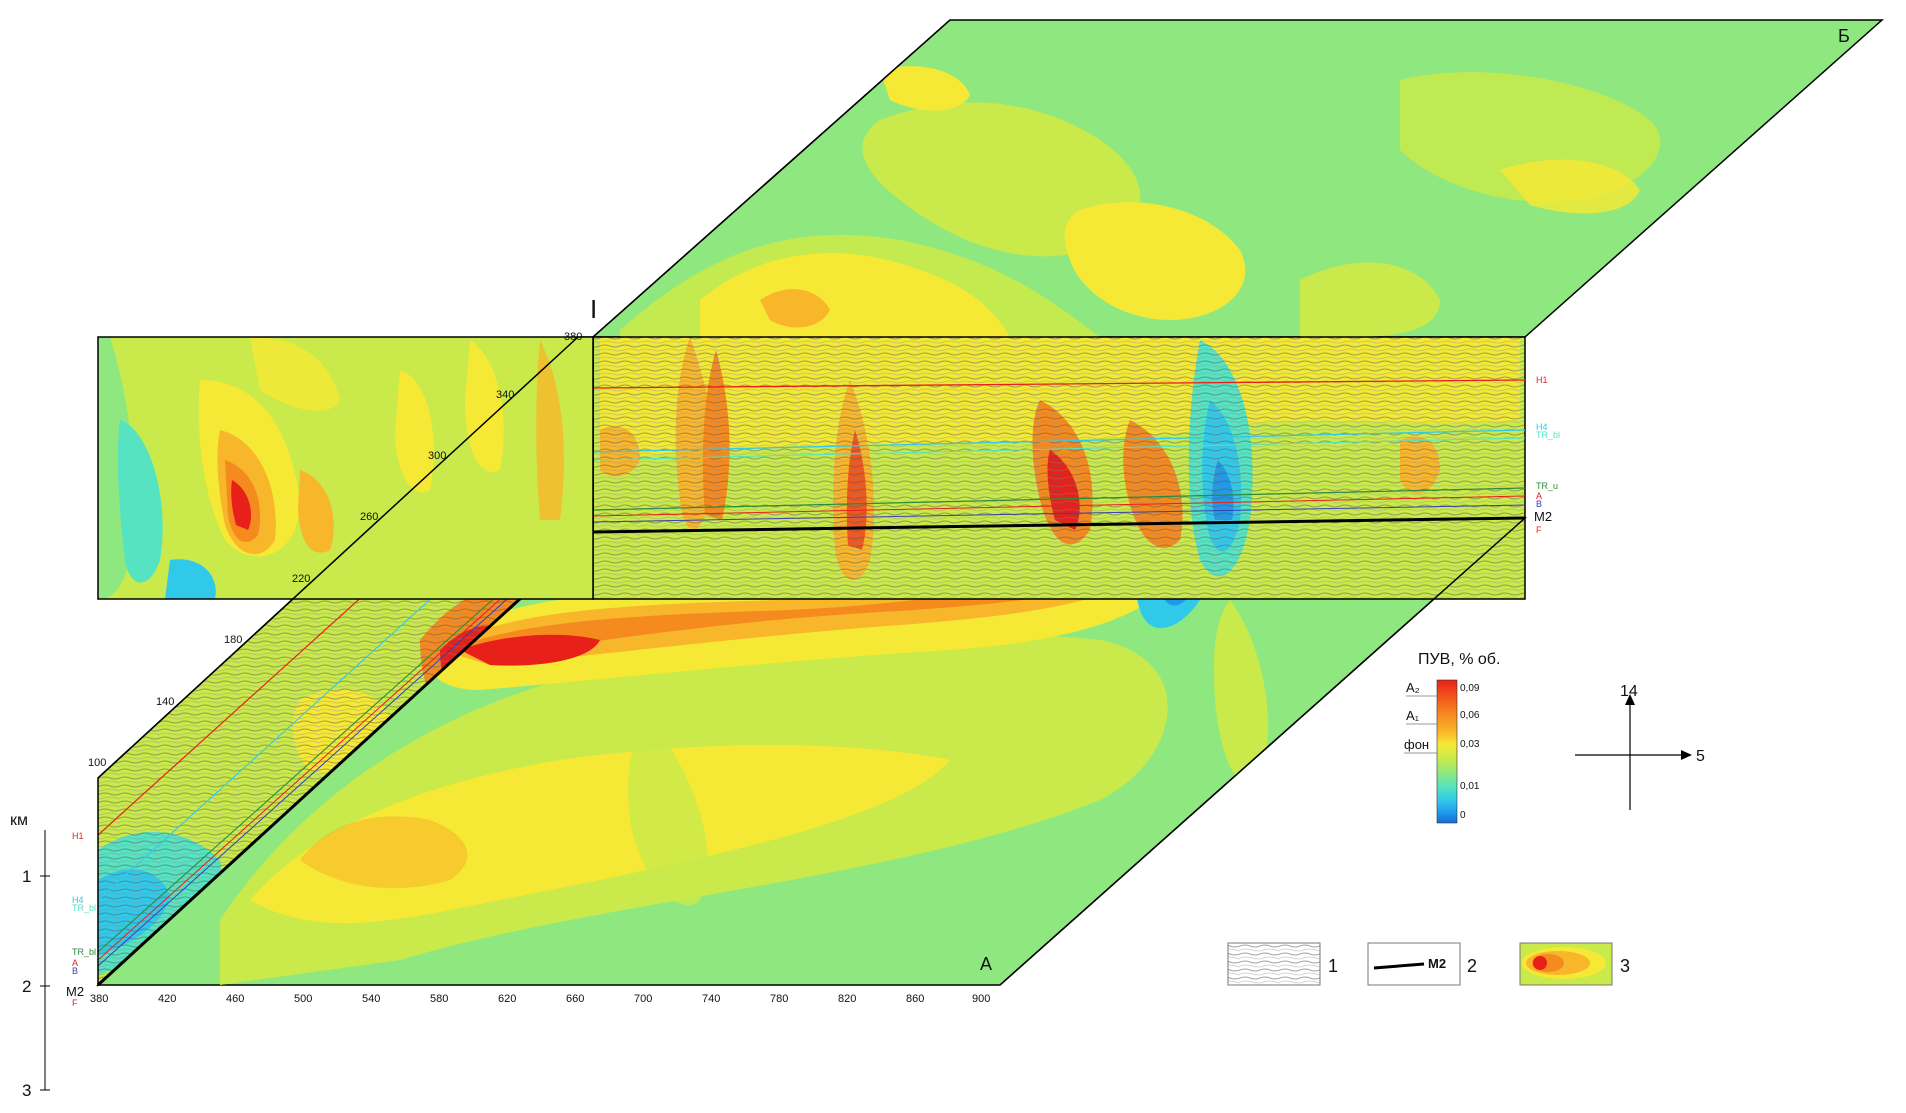 This screenshot has width=1906, height=1113. Describe the element at coordinates (301, 579) in the screenshot. I see `tick-label: 220` at that location.